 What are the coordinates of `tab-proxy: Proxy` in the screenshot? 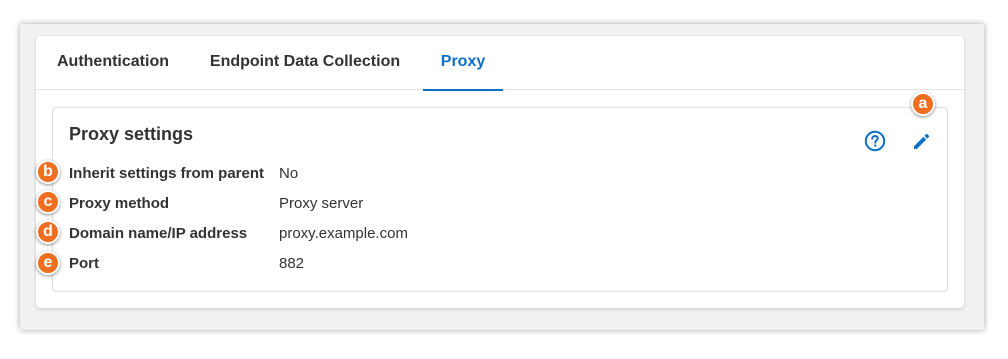 It's located at (463, 63).